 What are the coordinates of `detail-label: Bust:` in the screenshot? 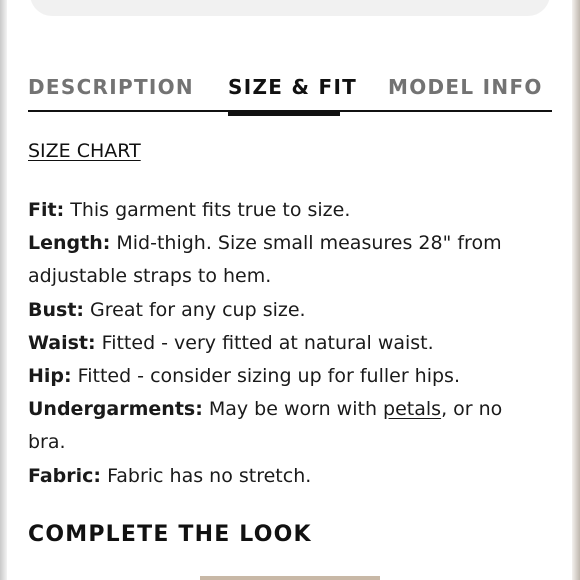 It's located at (56, 309).